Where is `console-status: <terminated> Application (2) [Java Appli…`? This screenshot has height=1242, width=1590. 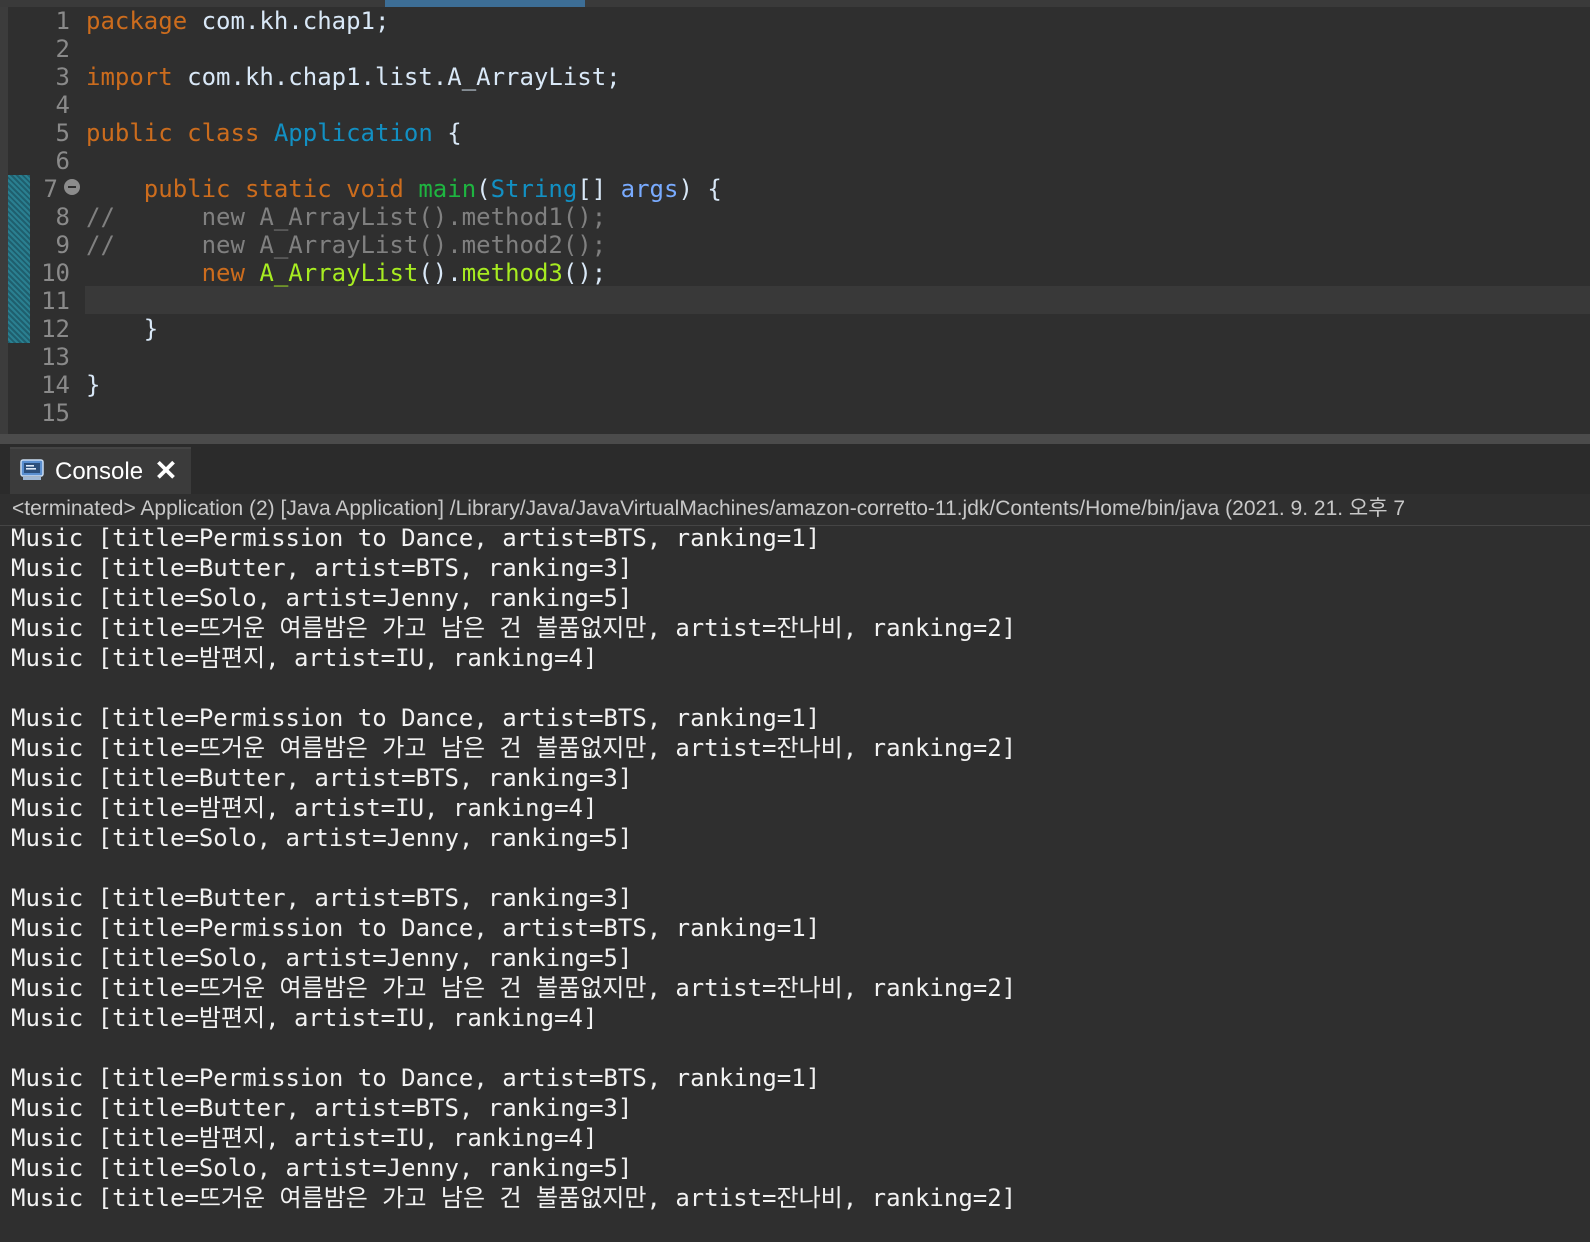
console-status: <terminated> Application (2) [Java Appli… is located at coordinates (709, 508).